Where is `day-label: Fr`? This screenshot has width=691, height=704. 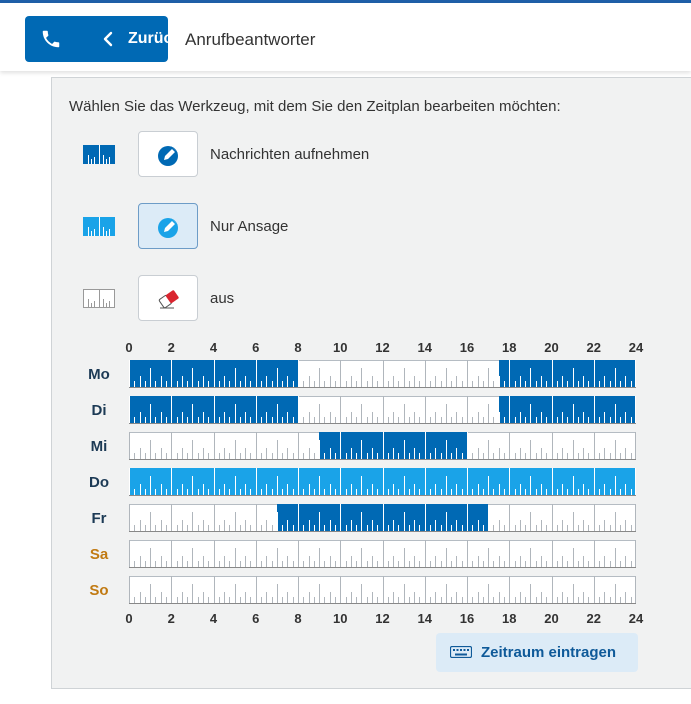
day-label: Fr is located at coordinates (99, 518).